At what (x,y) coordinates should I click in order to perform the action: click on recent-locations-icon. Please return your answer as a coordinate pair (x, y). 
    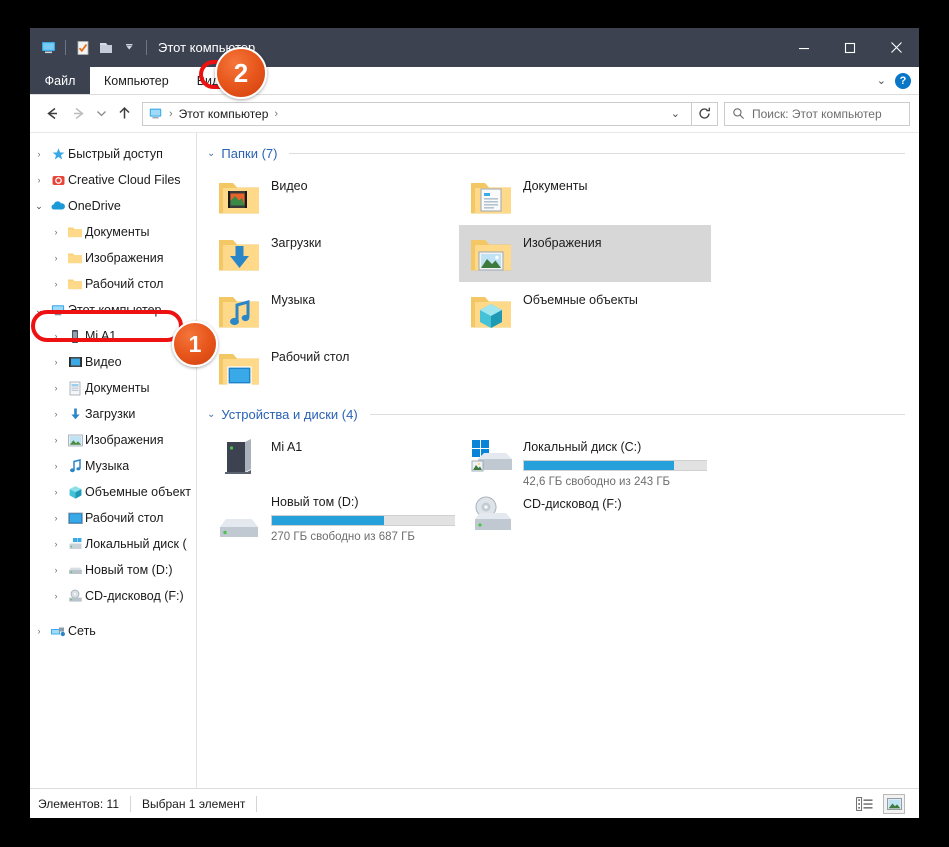
    Looking at the image, I should click on (101, 114).